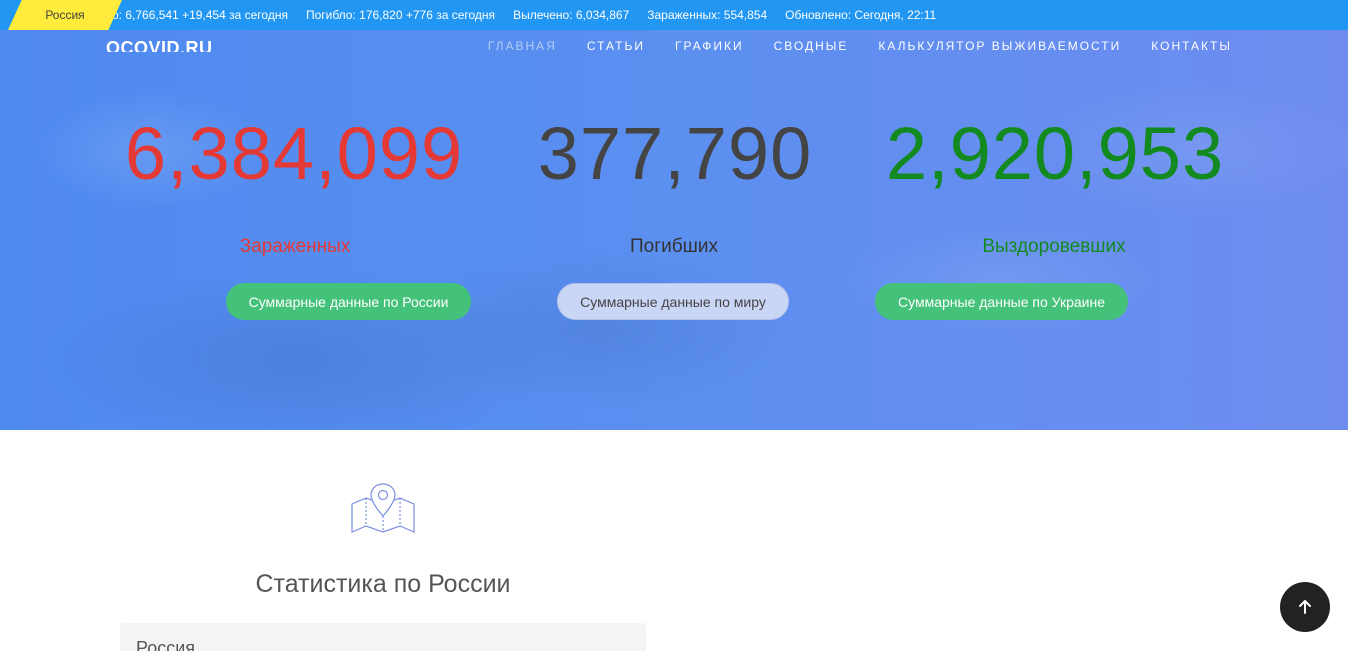 The width and height of the screenshot is (1348, 651). What do you see at coordinates (673, 246) in the screenshot?
I see `deaths-label: Погибших` at bounding box center [673, 246].